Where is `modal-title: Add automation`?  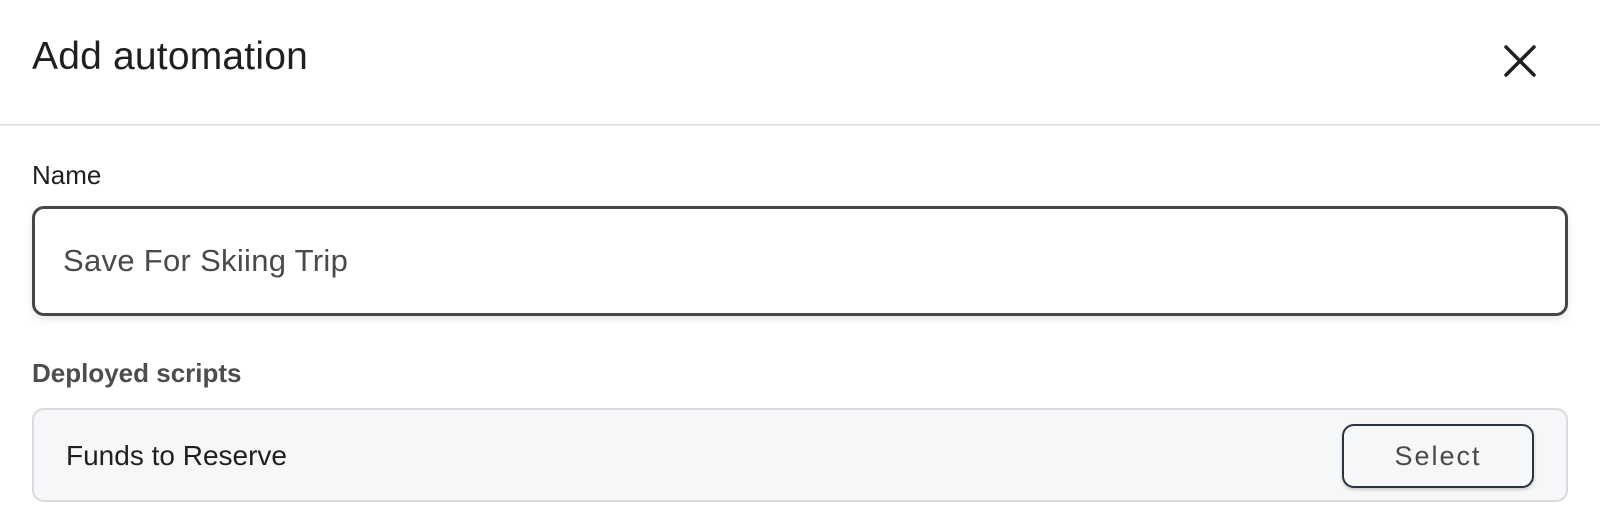
modal-title: Add automation is located at coordinates (170, 56).